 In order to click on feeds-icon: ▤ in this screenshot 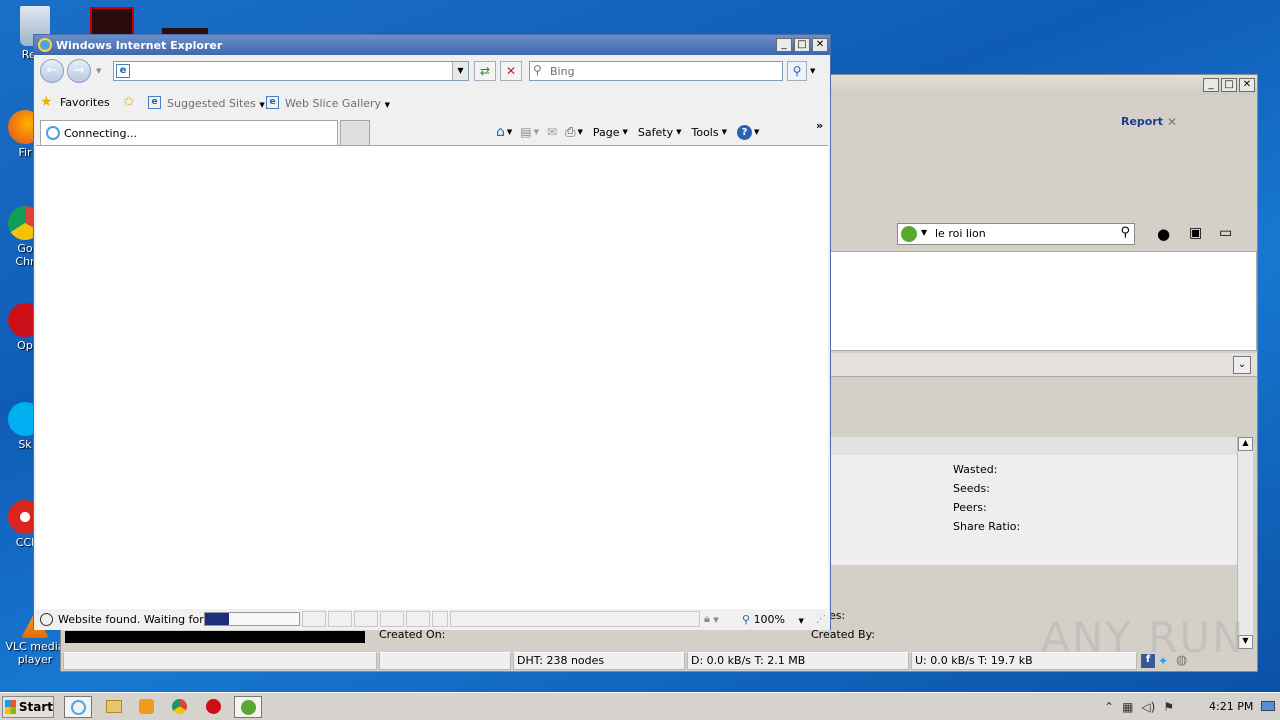, I will do `click(525, 132)`.